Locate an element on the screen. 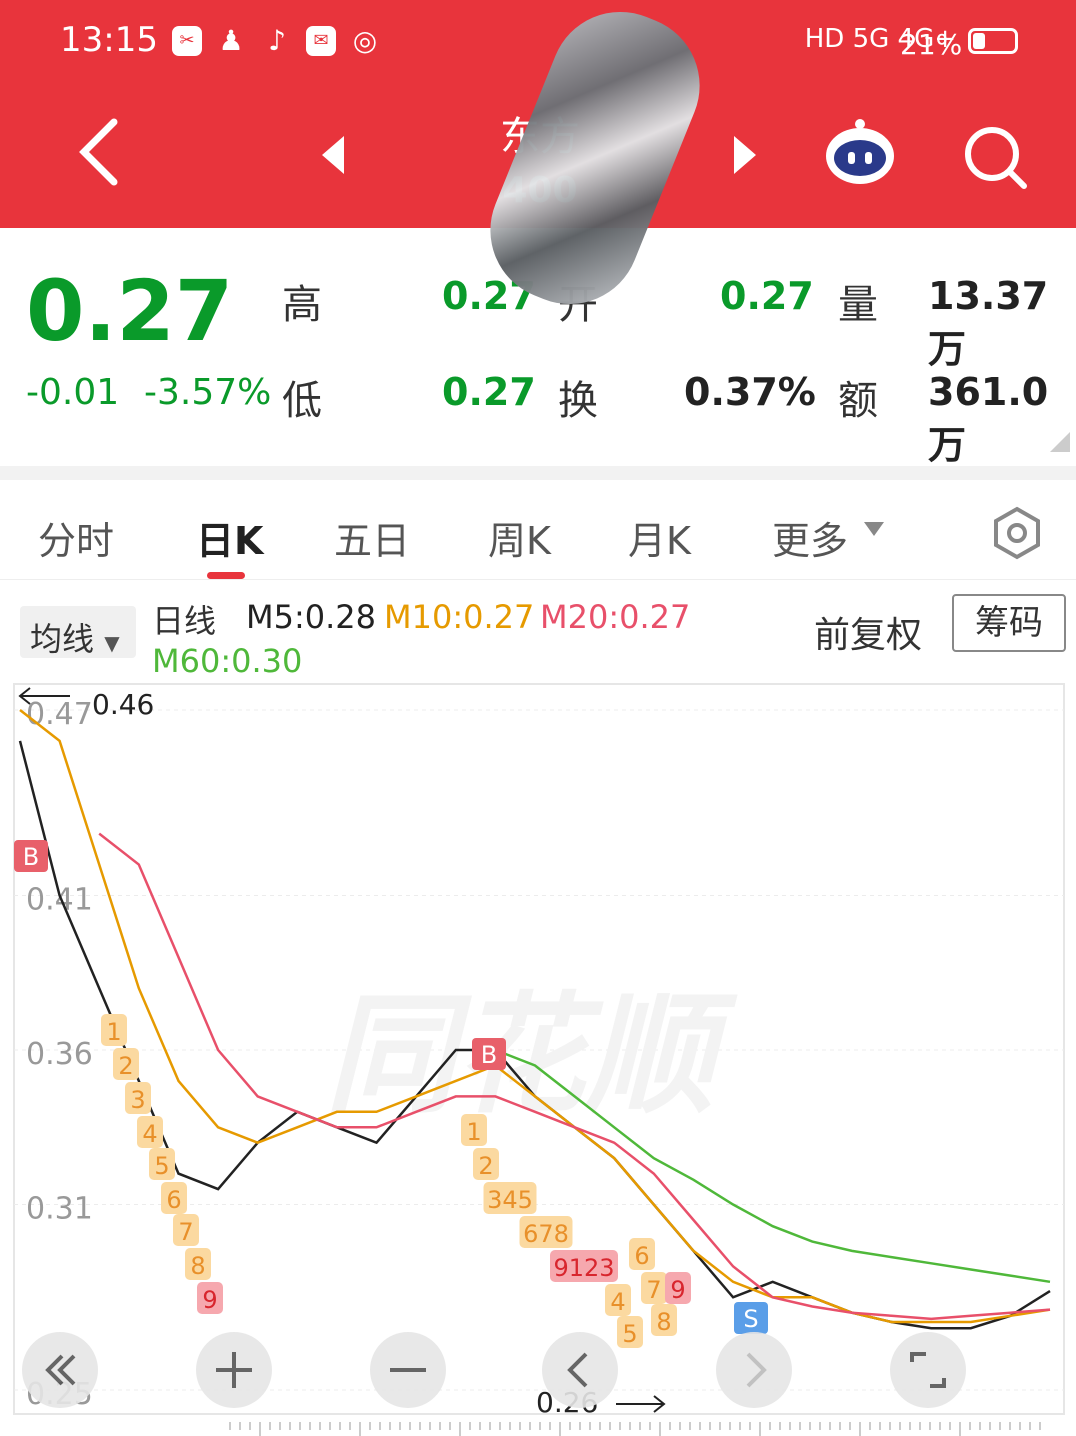  ma10-value: M10:0.27 is located at coordinates (459, 617).